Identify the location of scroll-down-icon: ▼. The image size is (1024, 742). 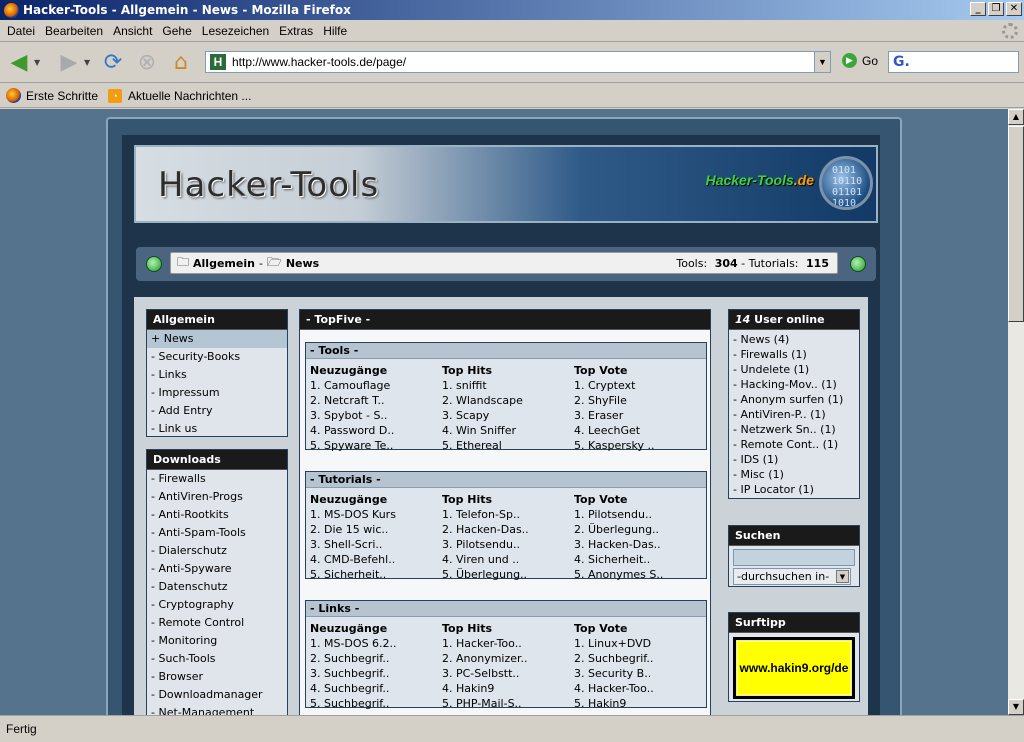
(1016, 707).